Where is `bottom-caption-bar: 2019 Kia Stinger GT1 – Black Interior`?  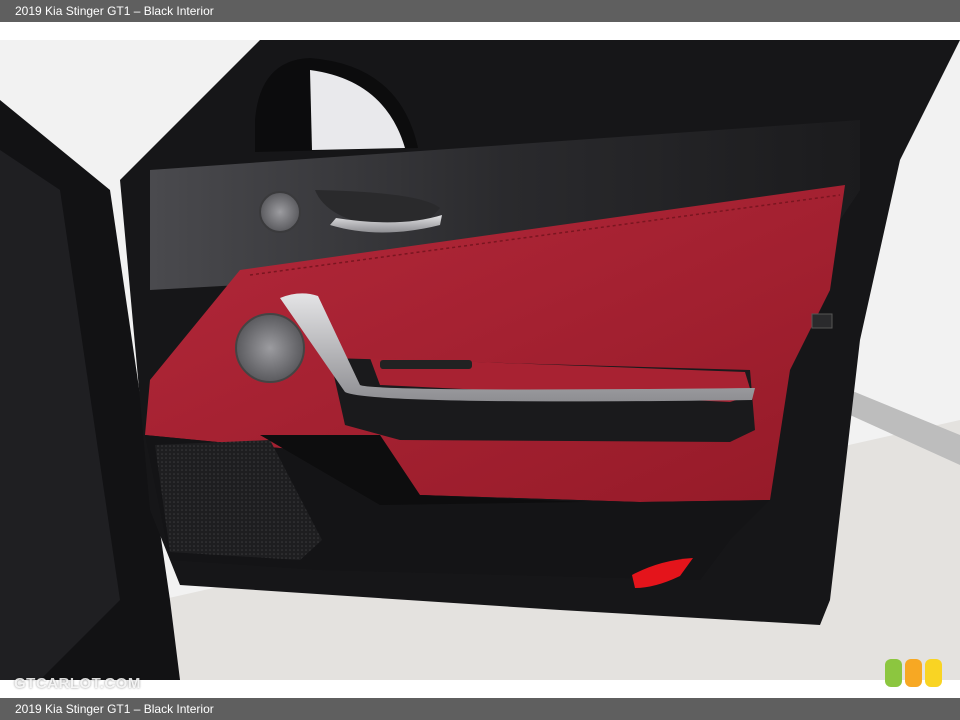
bottom-caption-bar: 2019 Kia Stinger GT1 – Black Interior is located at coordinates (480, 709).